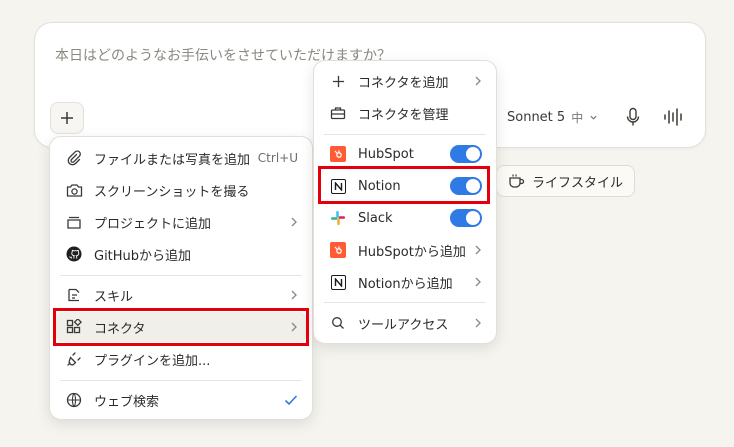 The image size is (734, 447). I want to click on chevron-down-icon, so click(593, 117).